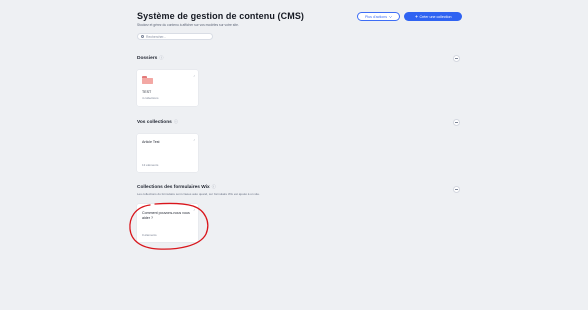 This screenshot has width=588, height=310. What do you see at coordinates (416, 16) in the screenshot?
I see `plus-icon` at bounding box center [416, 16].